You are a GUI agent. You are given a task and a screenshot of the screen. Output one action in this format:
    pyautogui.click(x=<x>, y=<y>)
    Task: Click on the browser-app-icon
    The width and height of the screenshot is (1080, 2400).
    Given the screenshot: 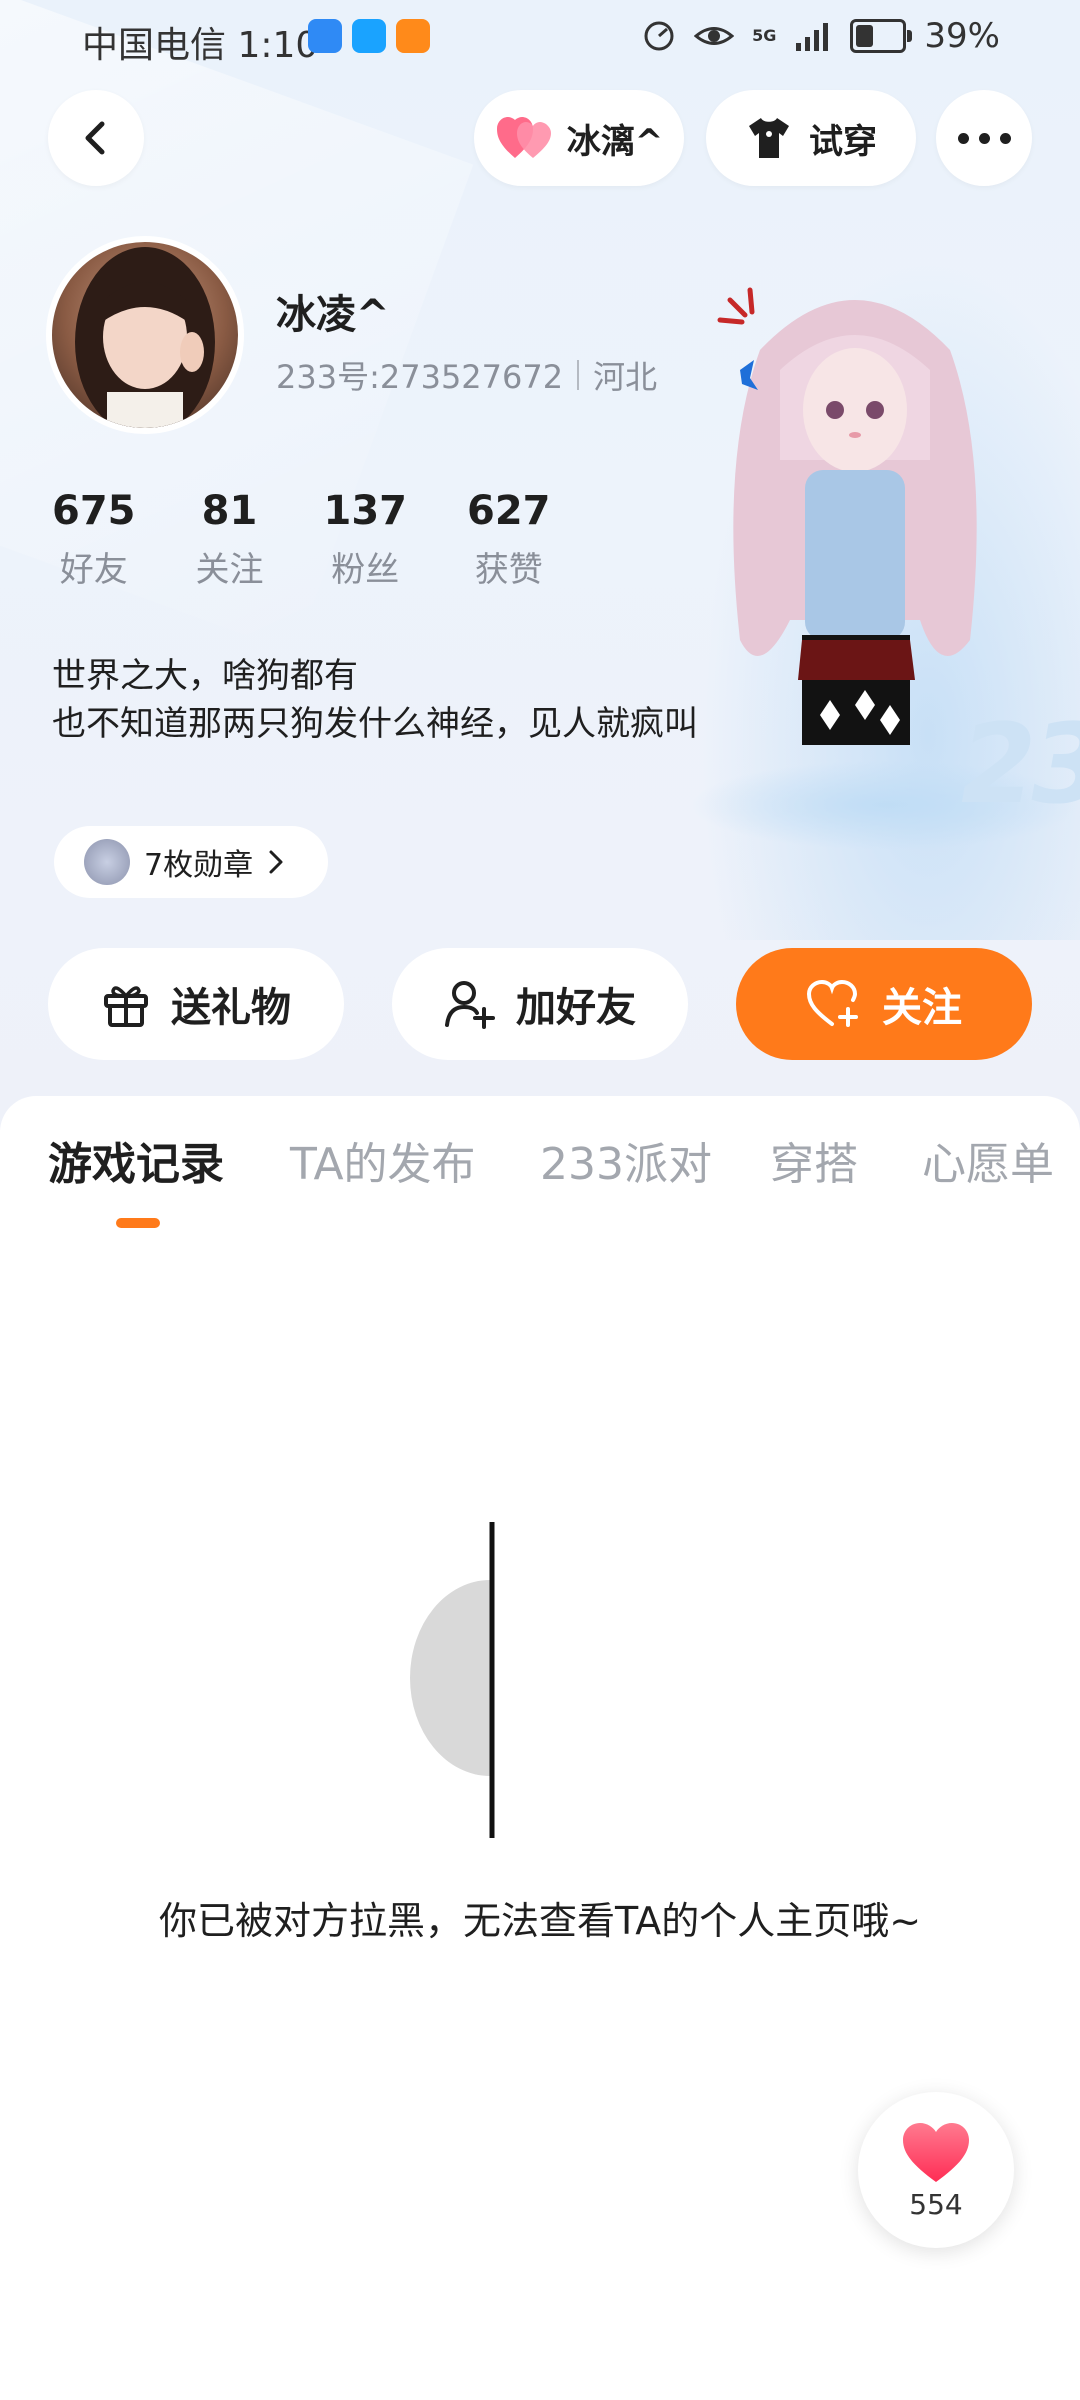 What is the action you would take?
    pyautogui.click(x=369, y=36)
    